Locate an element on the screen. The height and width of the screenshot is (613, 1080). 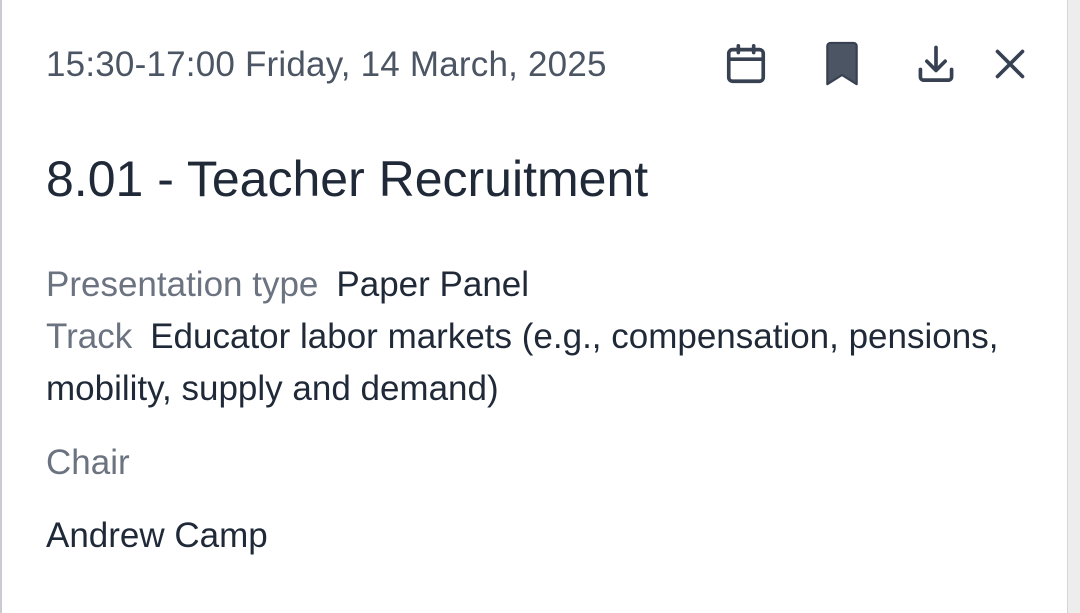
download-icon is located at coordinates (936, 63).